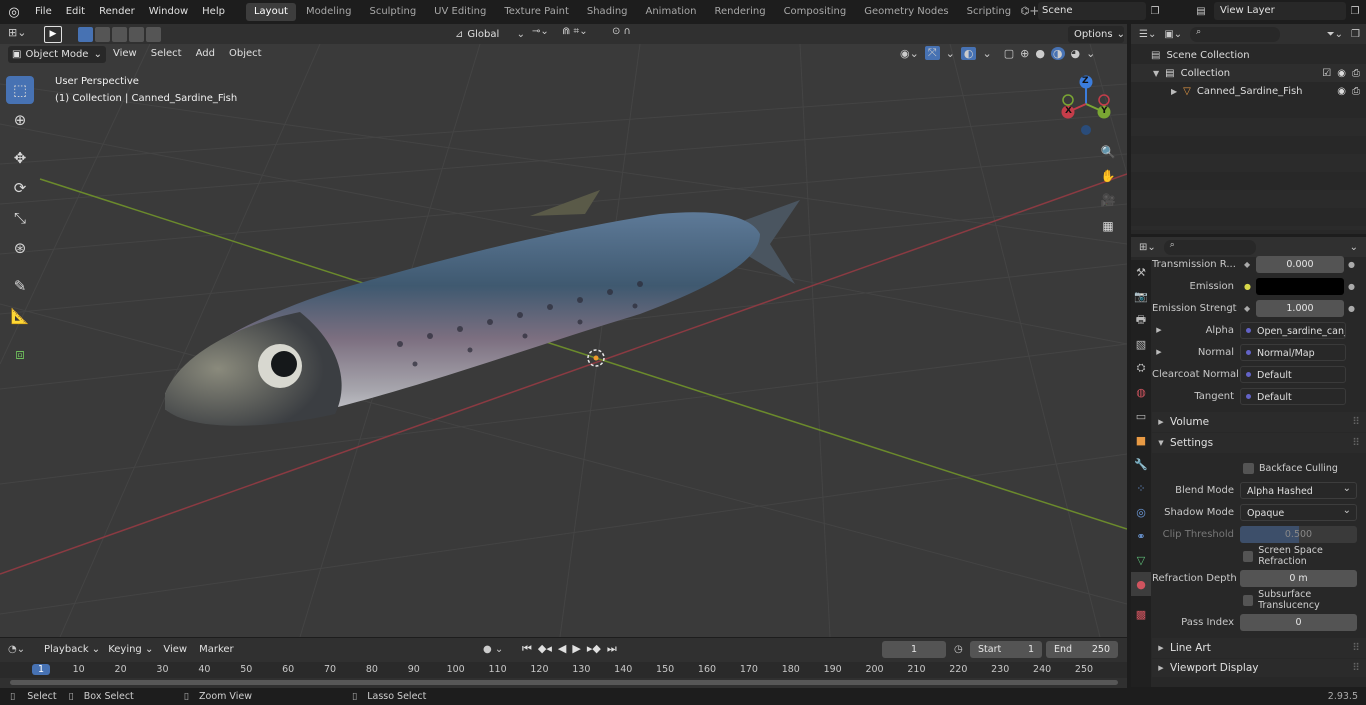 This screenshot has height=705, width=1366. Describe the element at coordinates (1293, 396) in the screenshot. I see `tangent-field: Default` at that location.